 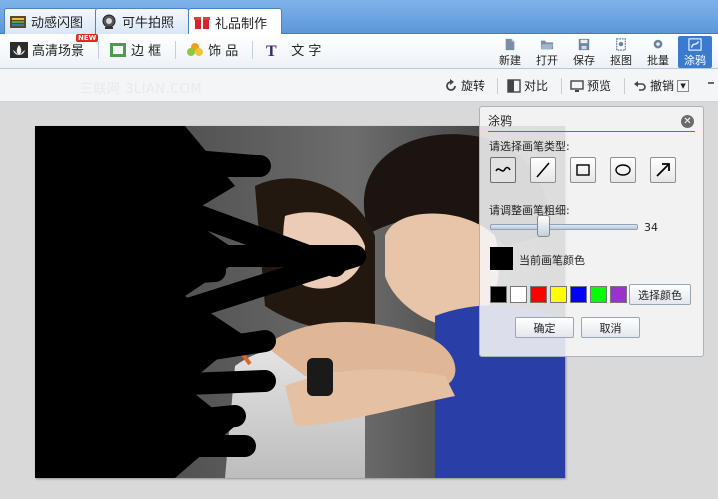 I want to click on lotus-icon, so click(x=19, y=49).